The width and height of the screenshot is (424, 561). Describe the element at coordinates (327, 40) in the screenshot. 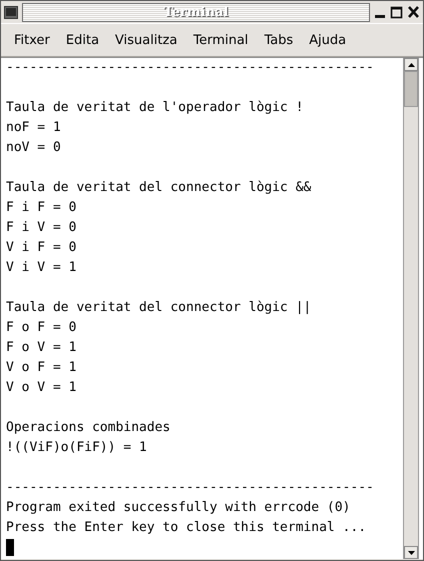

I see `menu-item: Ajuda` at that location.